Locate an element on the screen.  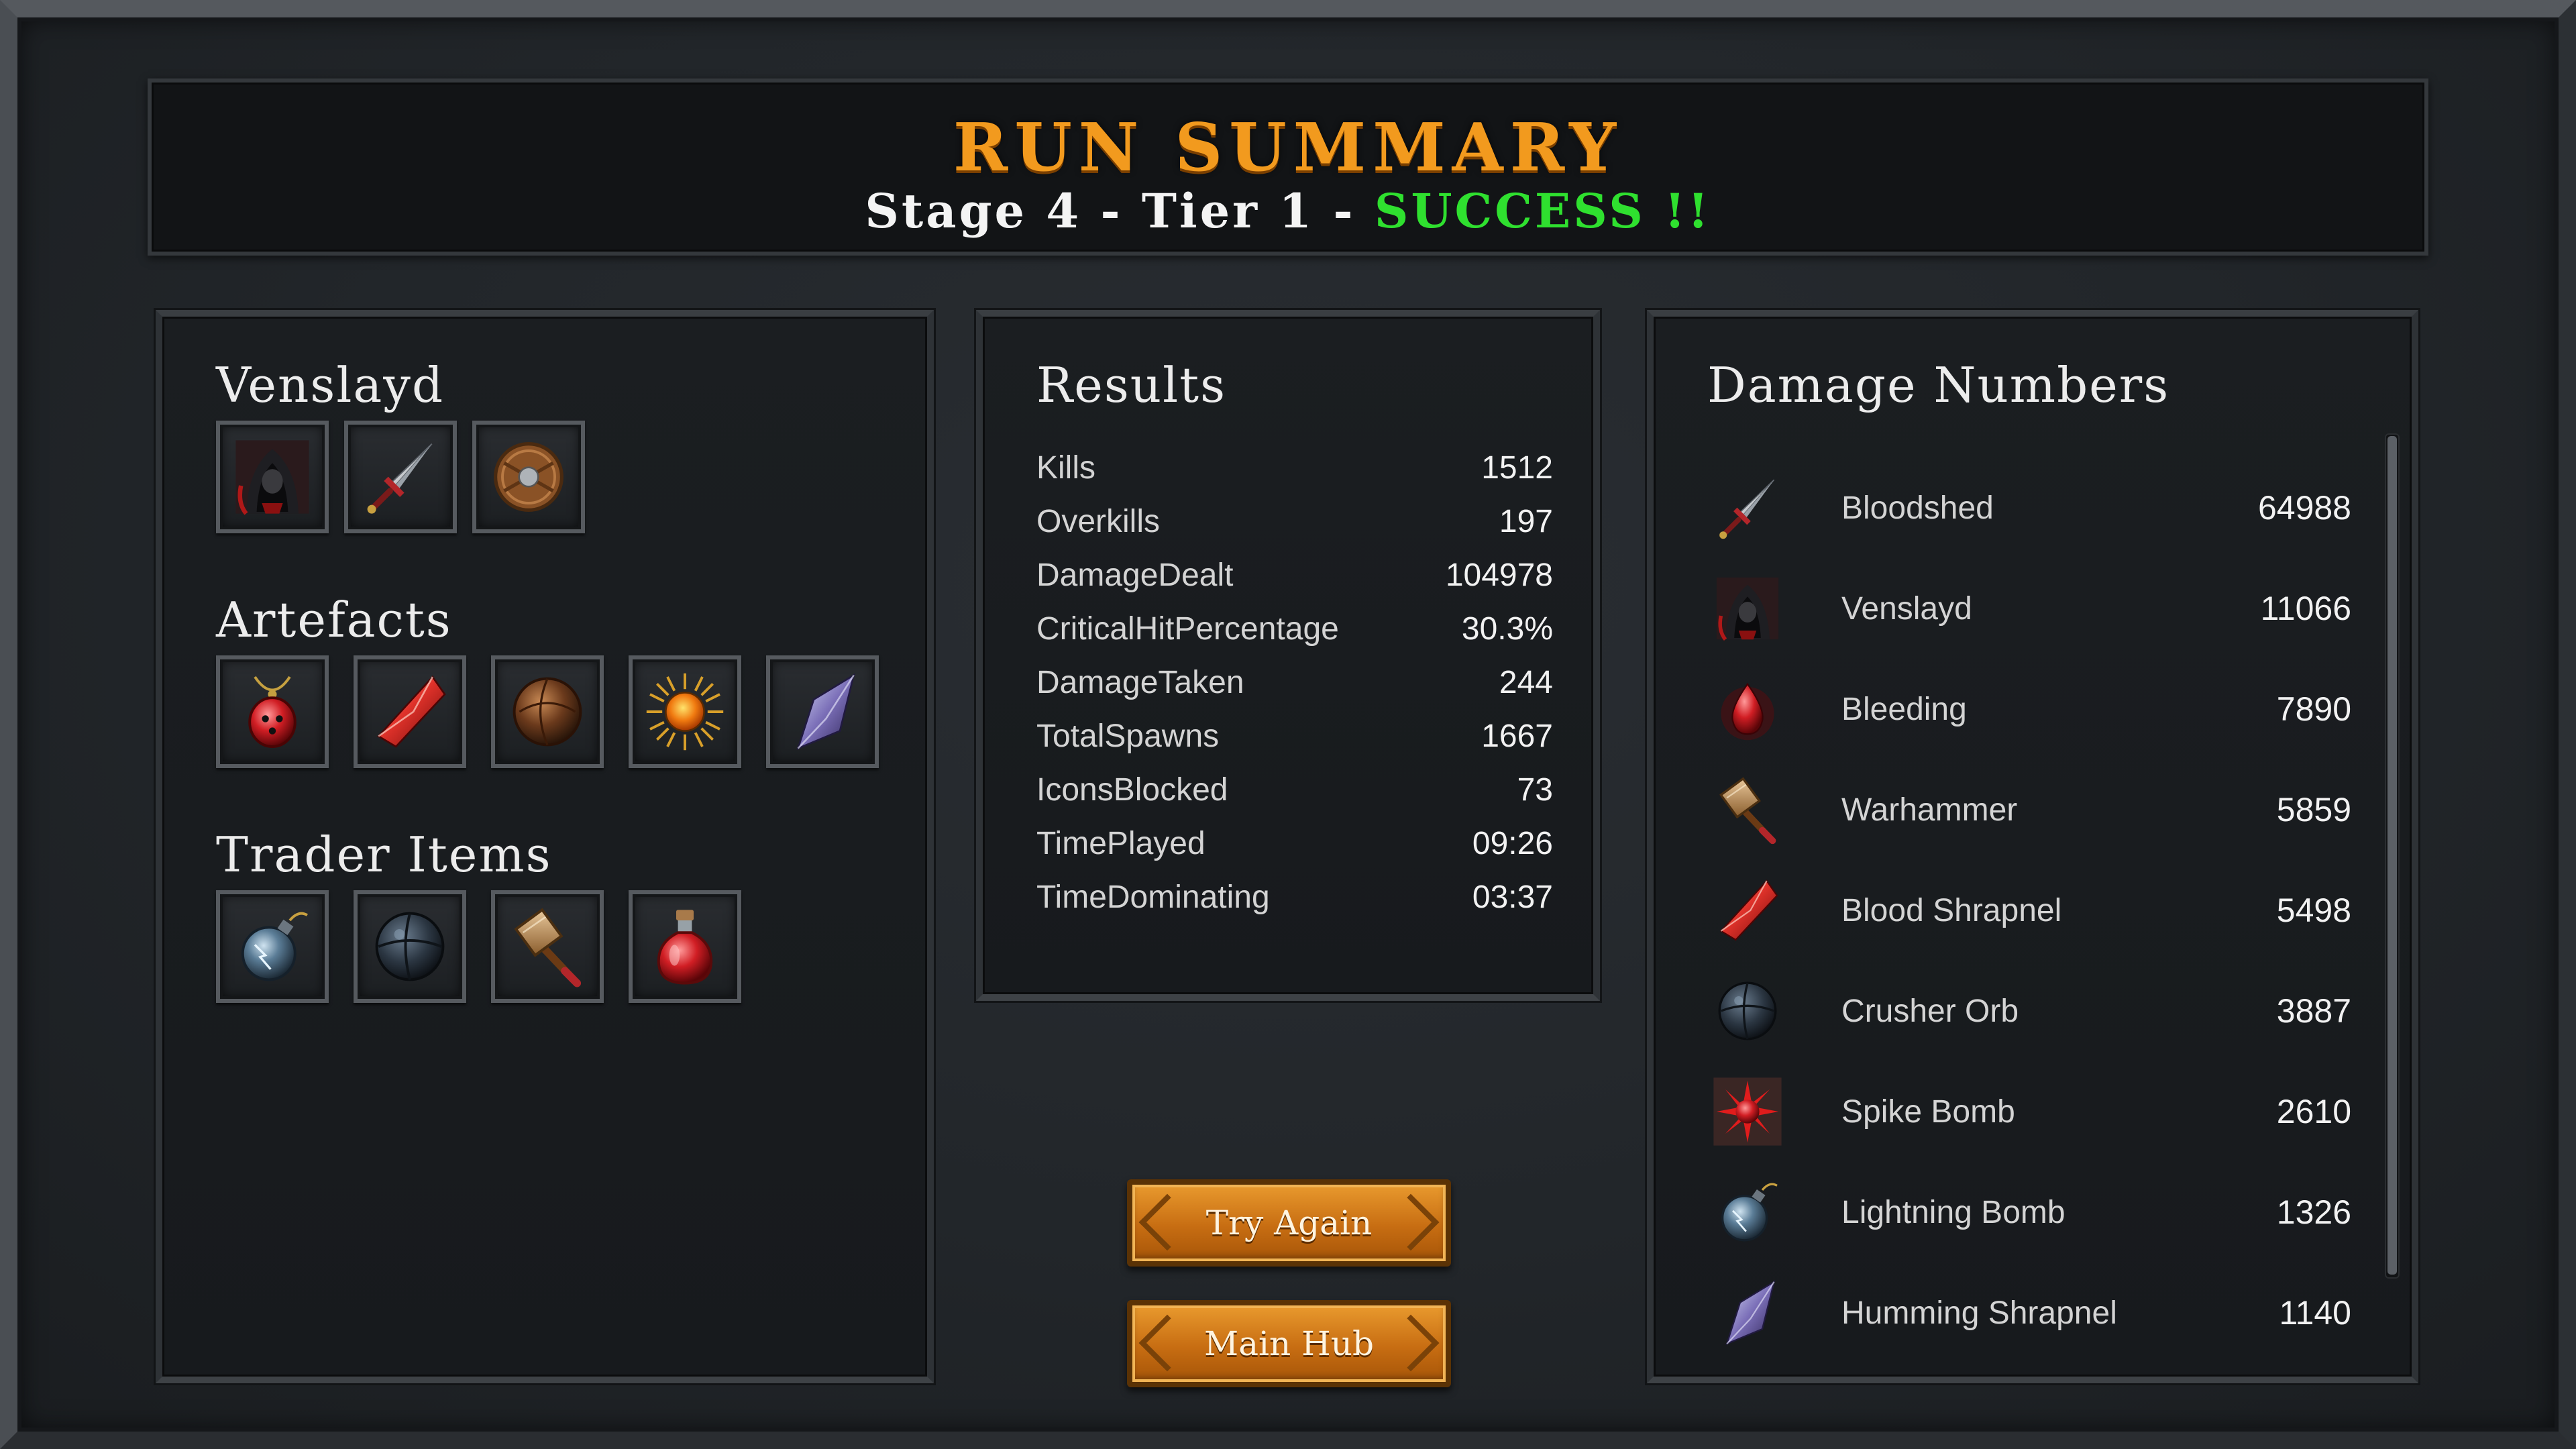
damage-source-name: Venslayd is located at coordinates (1906, 608).